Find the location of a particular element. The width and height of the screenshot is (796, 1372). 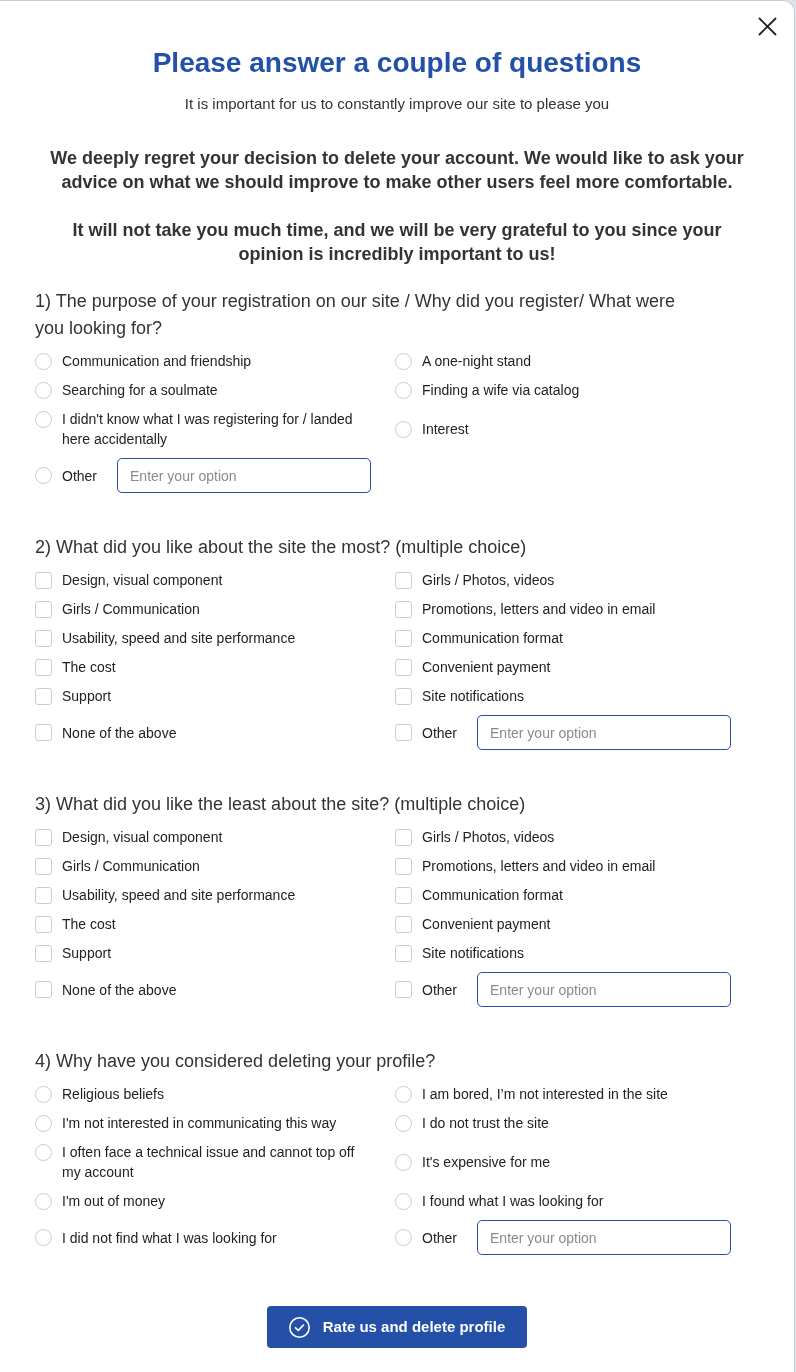

option-label: Communication and friendship is located at coordinates (157, 361).